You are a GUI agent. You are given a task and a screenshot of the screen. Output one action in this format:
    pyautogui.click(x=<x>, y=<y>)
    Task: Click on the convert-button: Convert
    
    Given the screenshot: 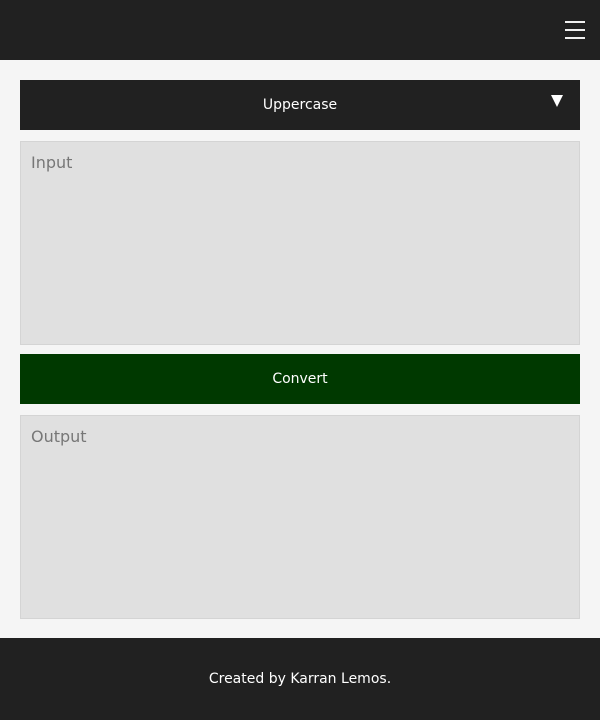 What is the action you would take?
    pyautogui.click(x=300, y=379)
    